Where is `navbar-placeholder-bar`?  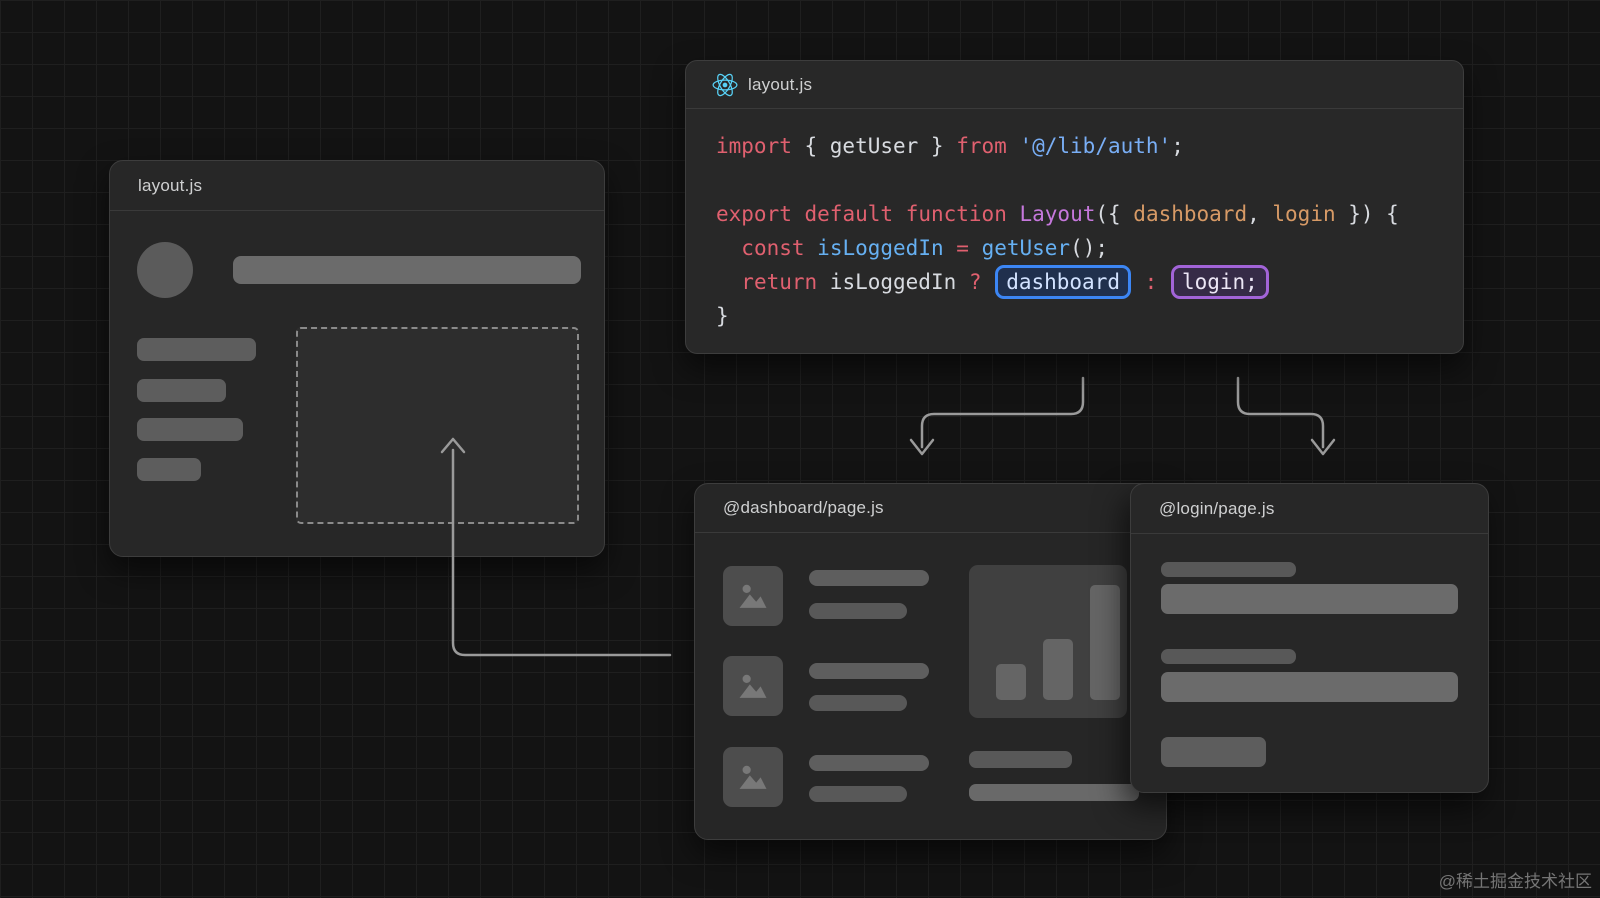
navbar-placeholder-bar is located at coordinates (407, 270).